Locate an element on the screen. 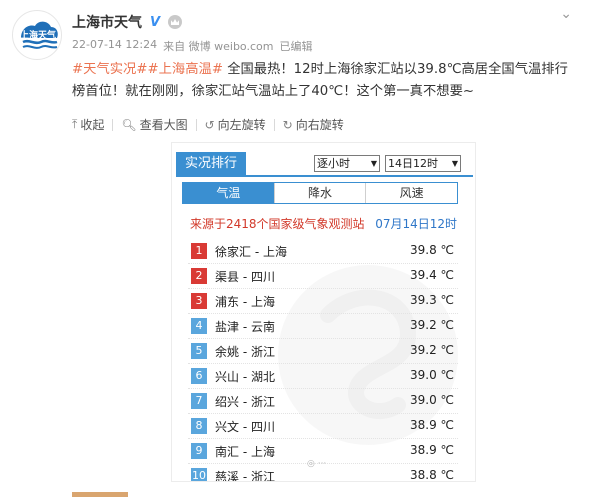  temperature-value: 39.8 ℃ is located at coordinates (431, 250).